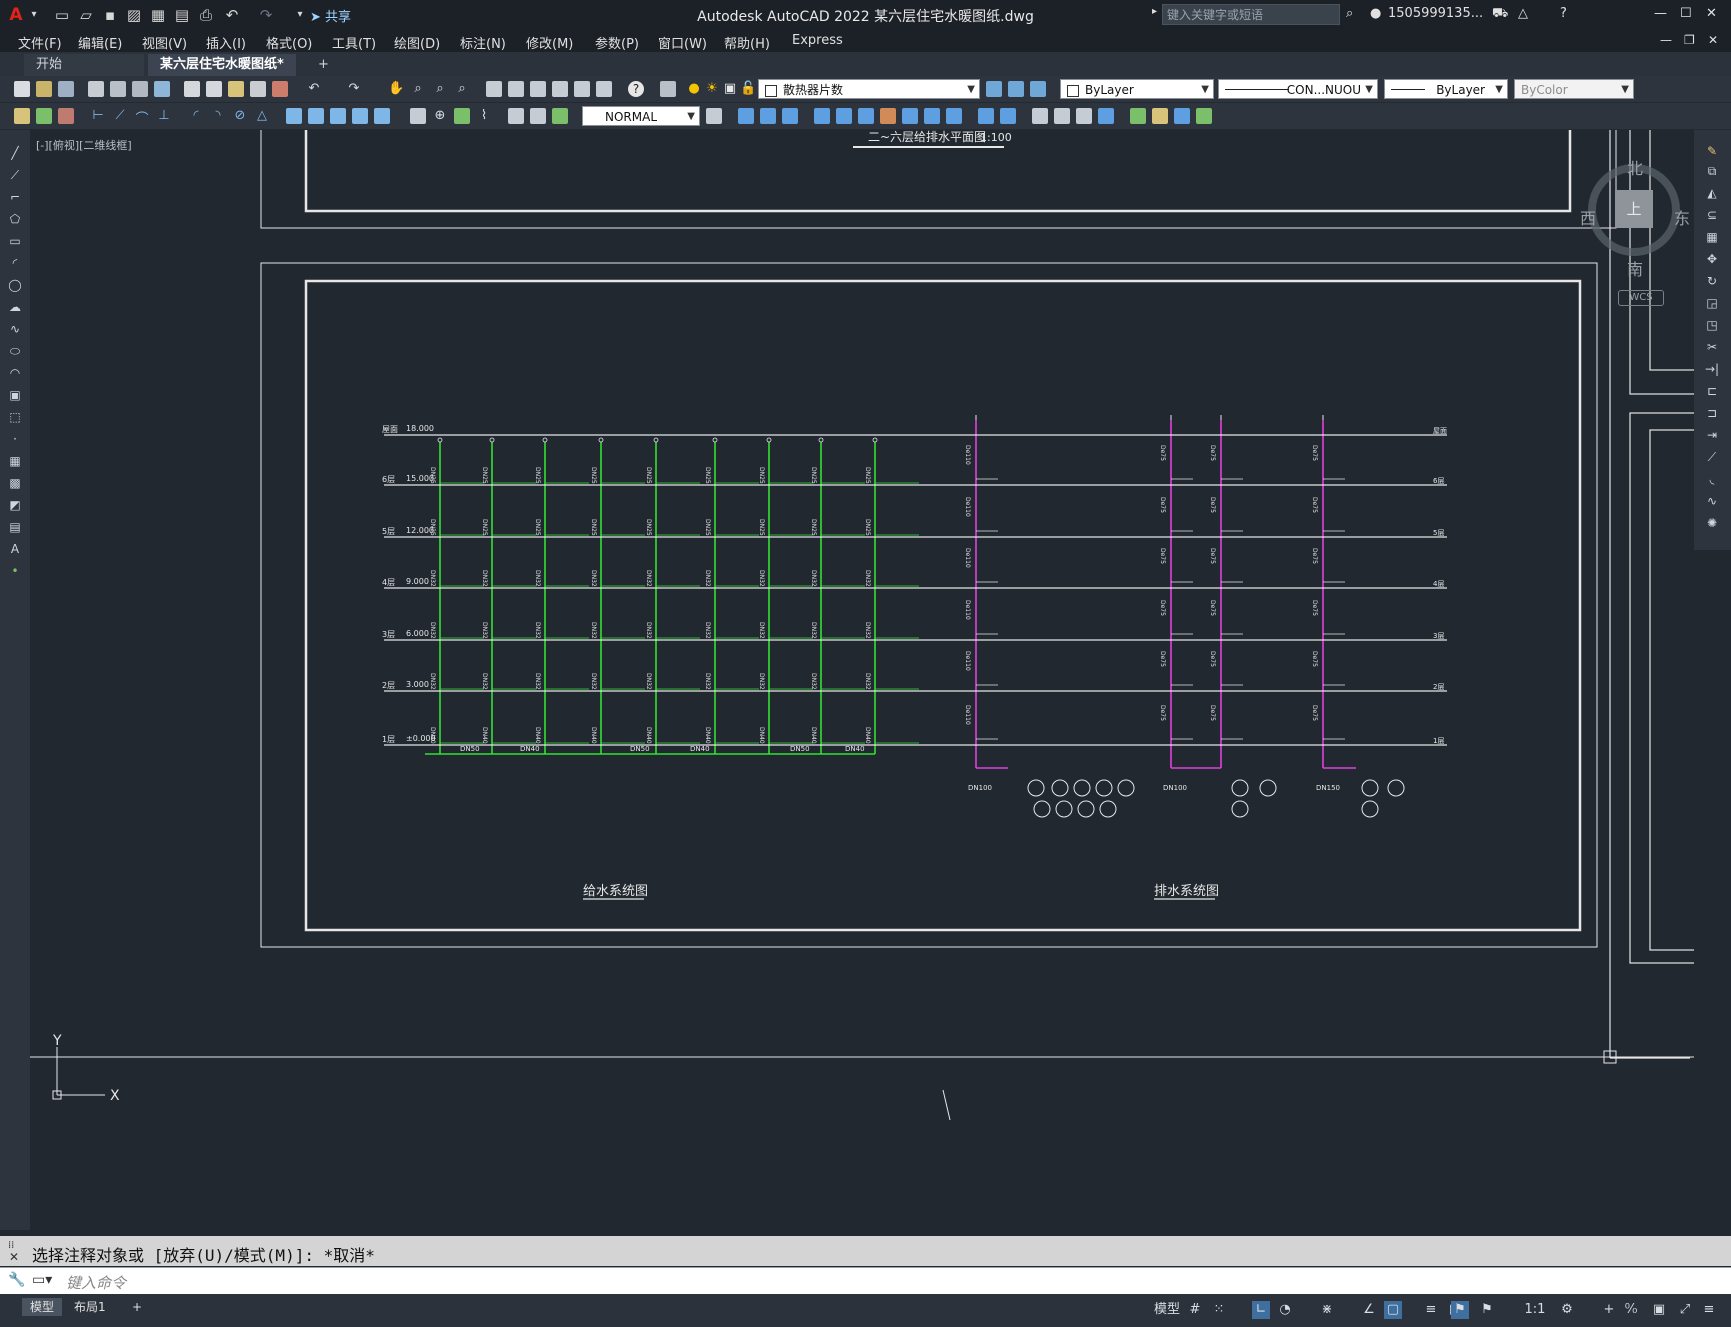 This screenshot has height=1327, width=1731. Describe the element at coordinates (1660, 13) in the screenshot. I see `minimize-icon: —` at that location.